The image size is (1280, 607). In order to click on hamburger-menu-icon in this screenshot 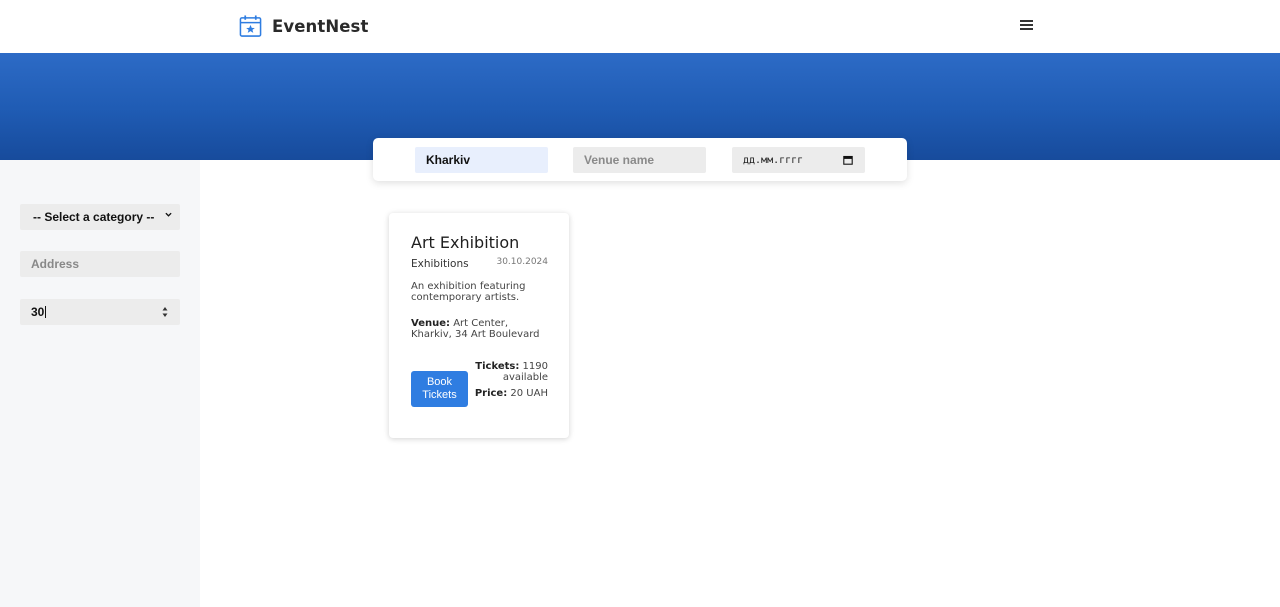, I will do `click(1027, 25)`.